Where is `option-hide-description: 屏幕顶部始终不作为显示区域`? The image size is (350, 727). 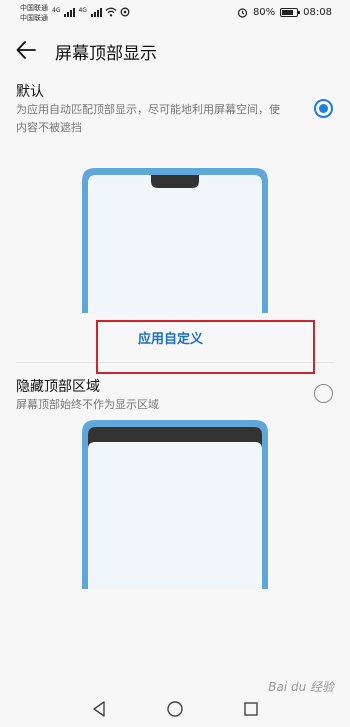 option-hide-description: 屏幕顶部始终不作为显示区域 is located at coordinates (87, 404).